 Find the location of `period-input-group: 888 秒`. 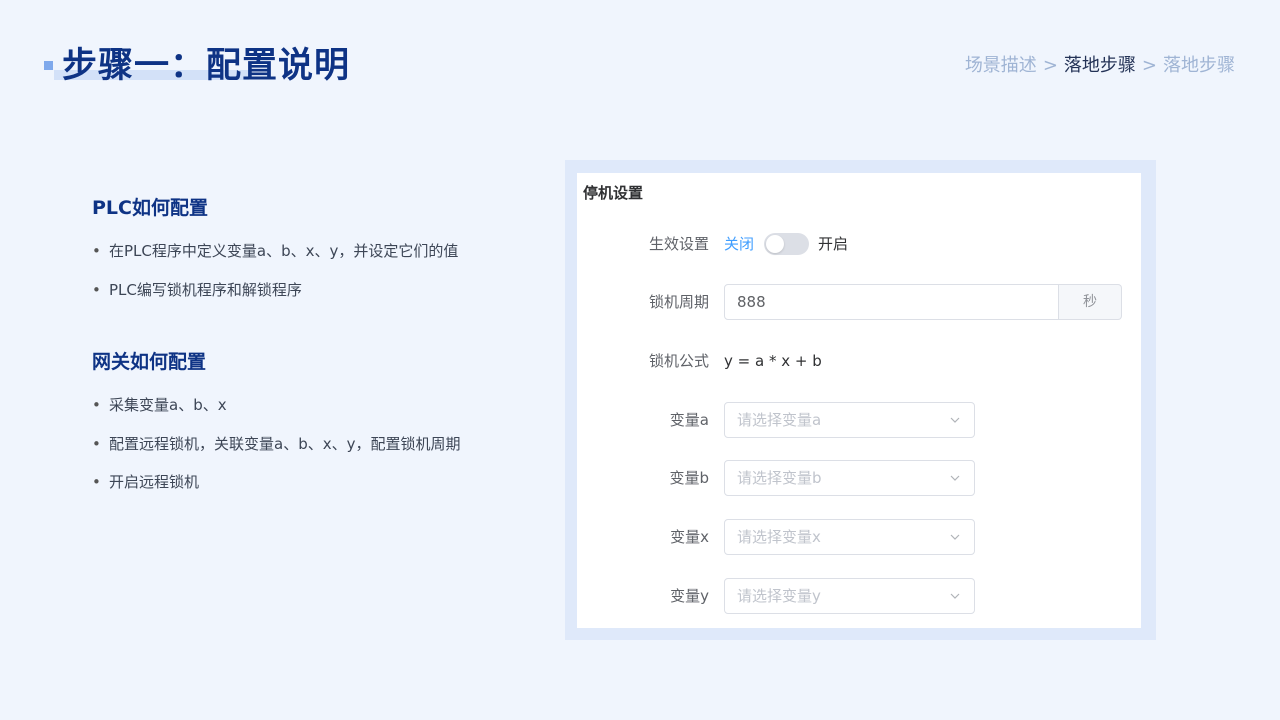

period-input-group: 888 秒 is located at coordinates (923, 302).